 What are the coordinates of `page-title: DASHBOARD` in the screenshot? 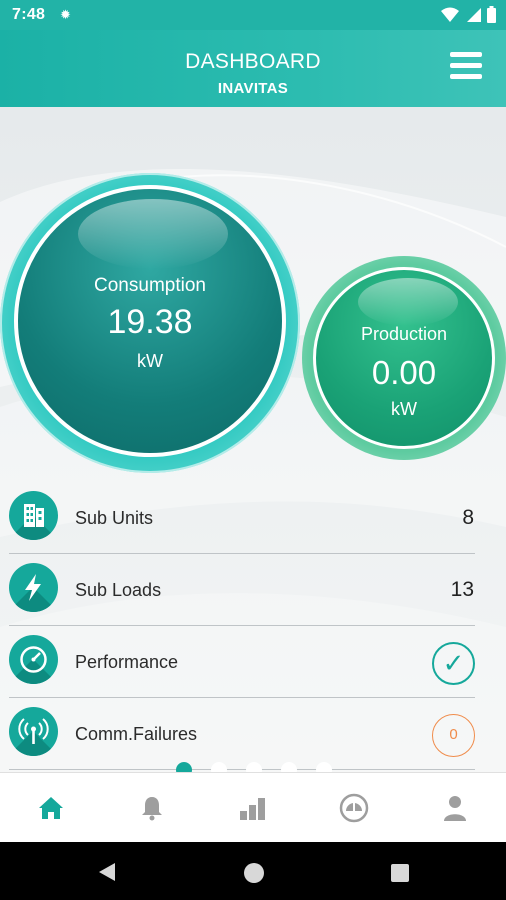 It's located at (253, 61).